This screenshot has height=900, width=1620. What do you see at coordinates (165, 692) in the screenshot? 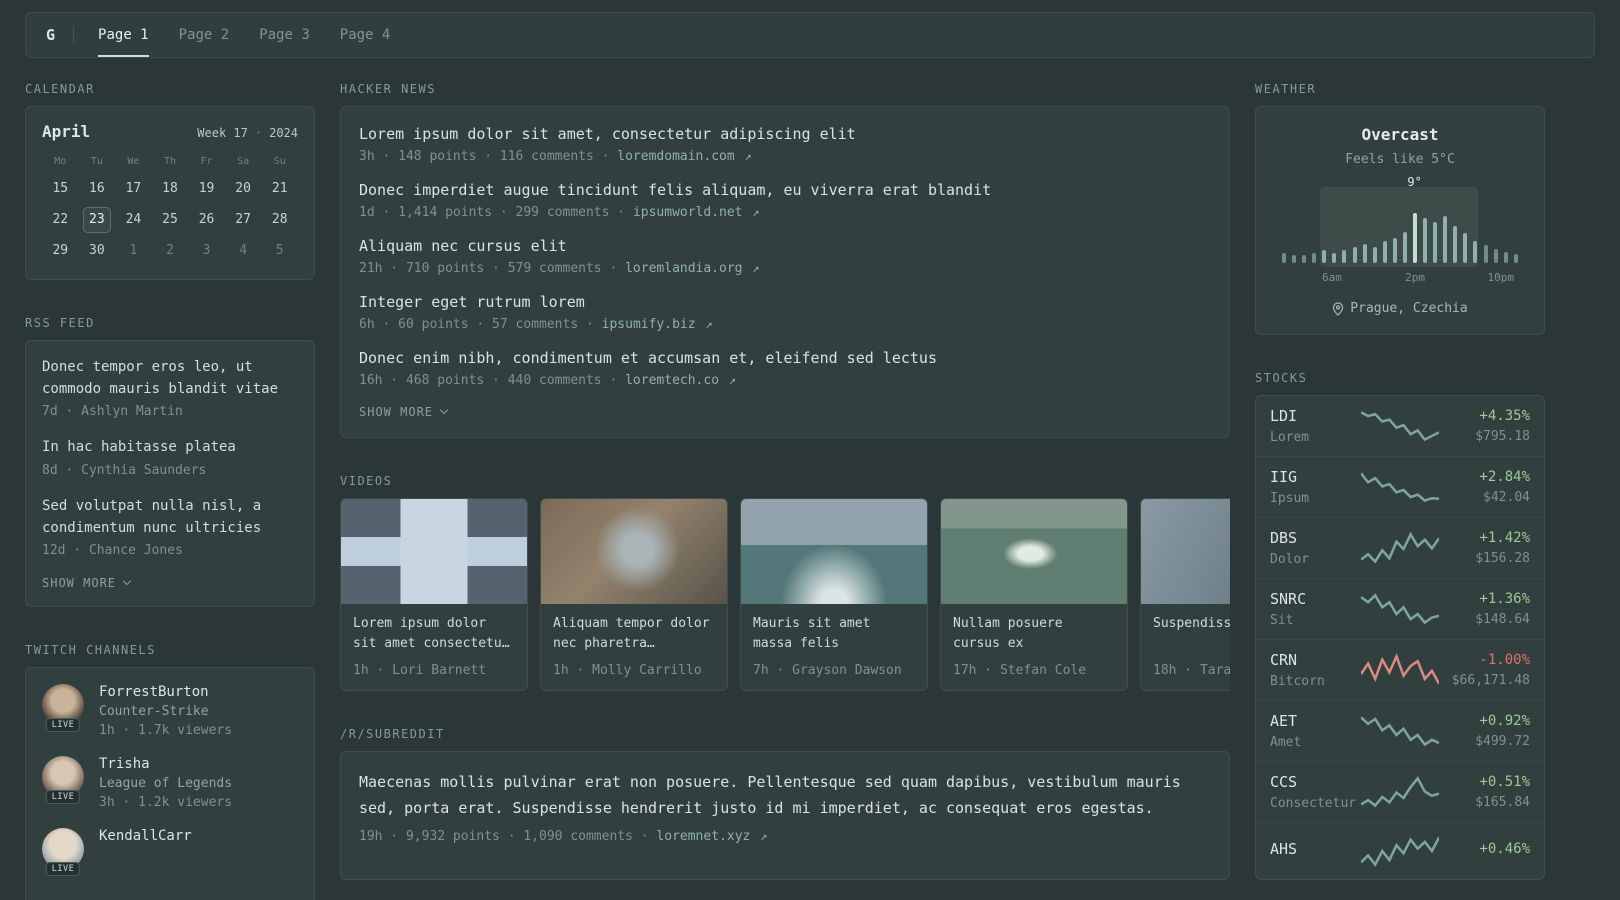
I see `channel-name: ForrestBurton` at bounding box center [165, 692].